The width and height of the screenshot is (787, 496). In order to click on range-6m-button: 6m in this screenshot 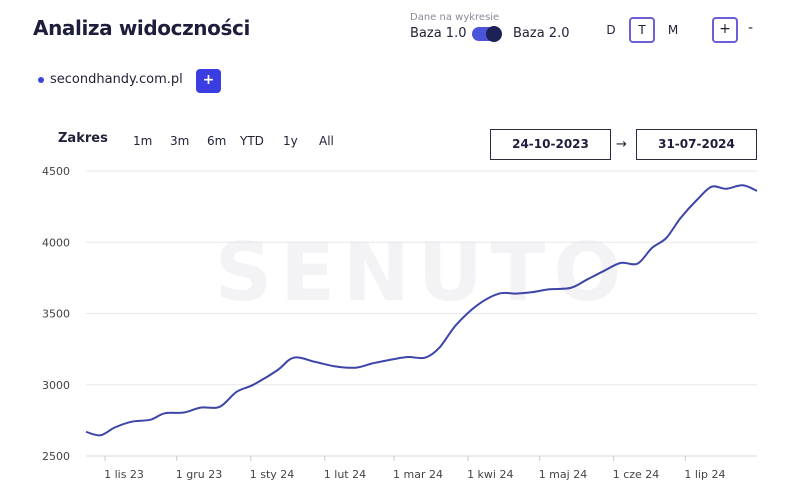, I will do `click(216, 141)`.